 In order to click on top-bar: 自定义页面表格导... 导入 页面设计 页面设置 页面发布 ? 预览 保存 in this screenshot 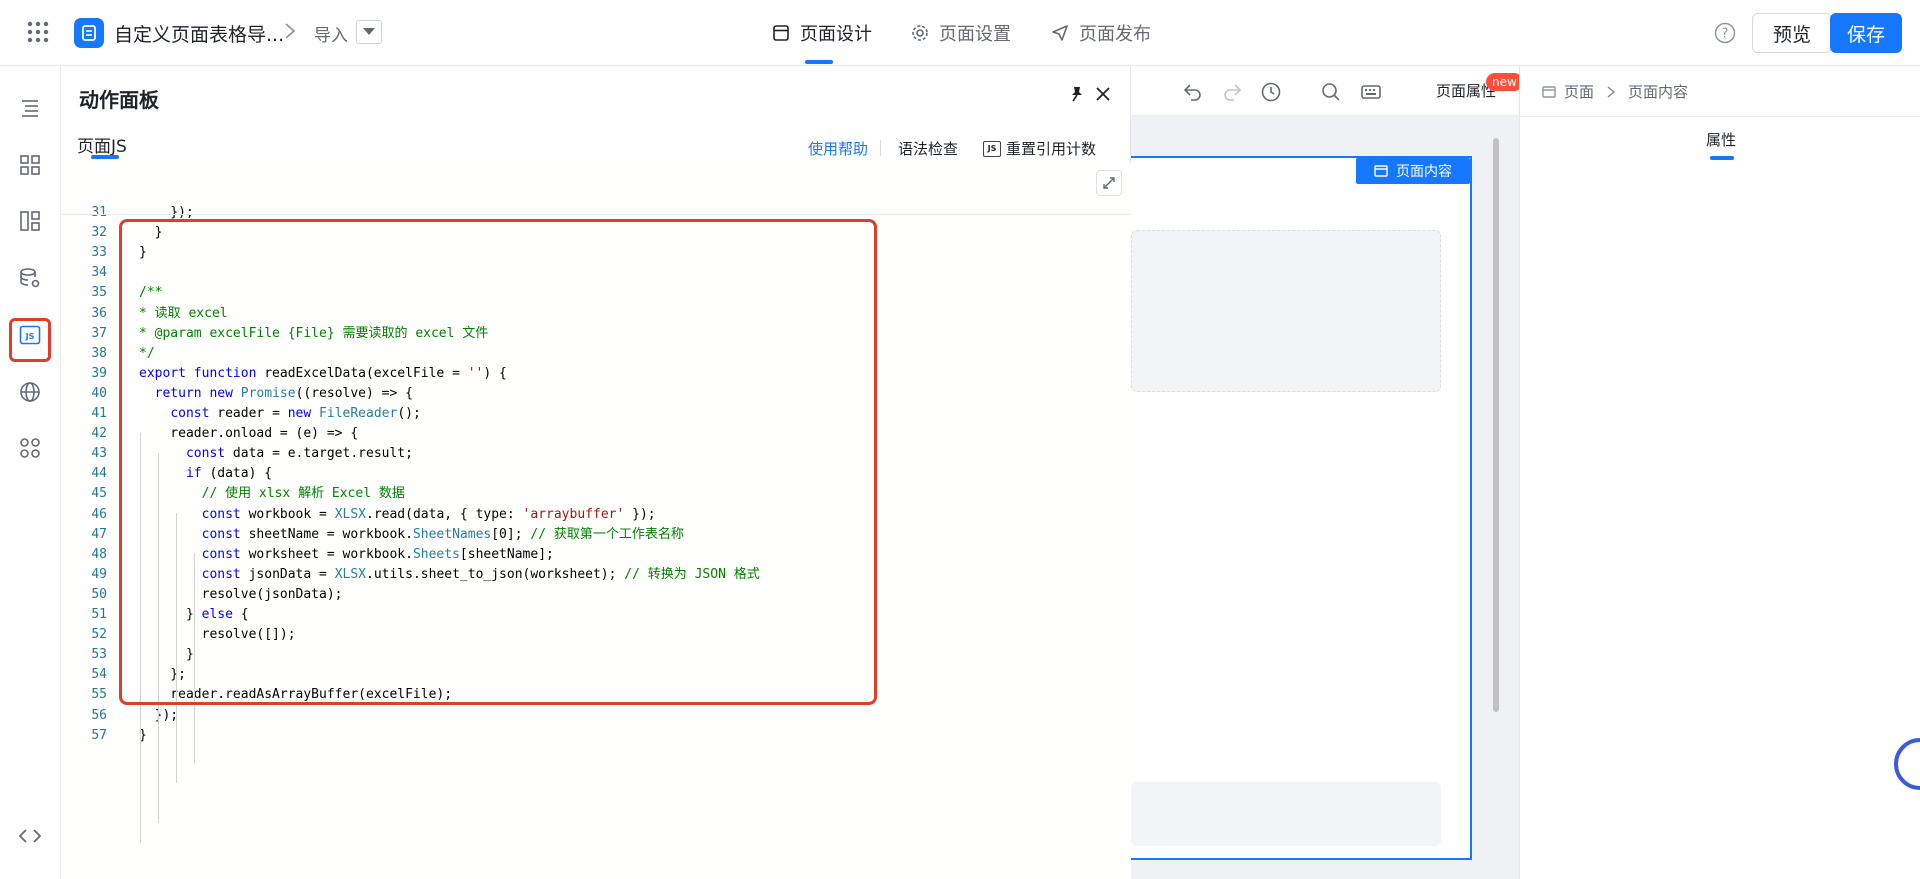, I will do `click(960, 33)`.